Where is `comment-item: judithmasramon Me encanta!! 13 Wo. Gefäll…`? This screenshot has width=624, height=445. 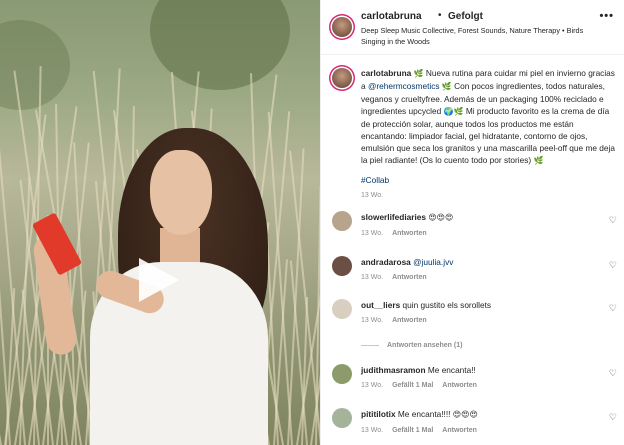
comment-item: judithmasramon Me encanta!! 13 Wo. Gefäll… is located at coordinates (474, 376).